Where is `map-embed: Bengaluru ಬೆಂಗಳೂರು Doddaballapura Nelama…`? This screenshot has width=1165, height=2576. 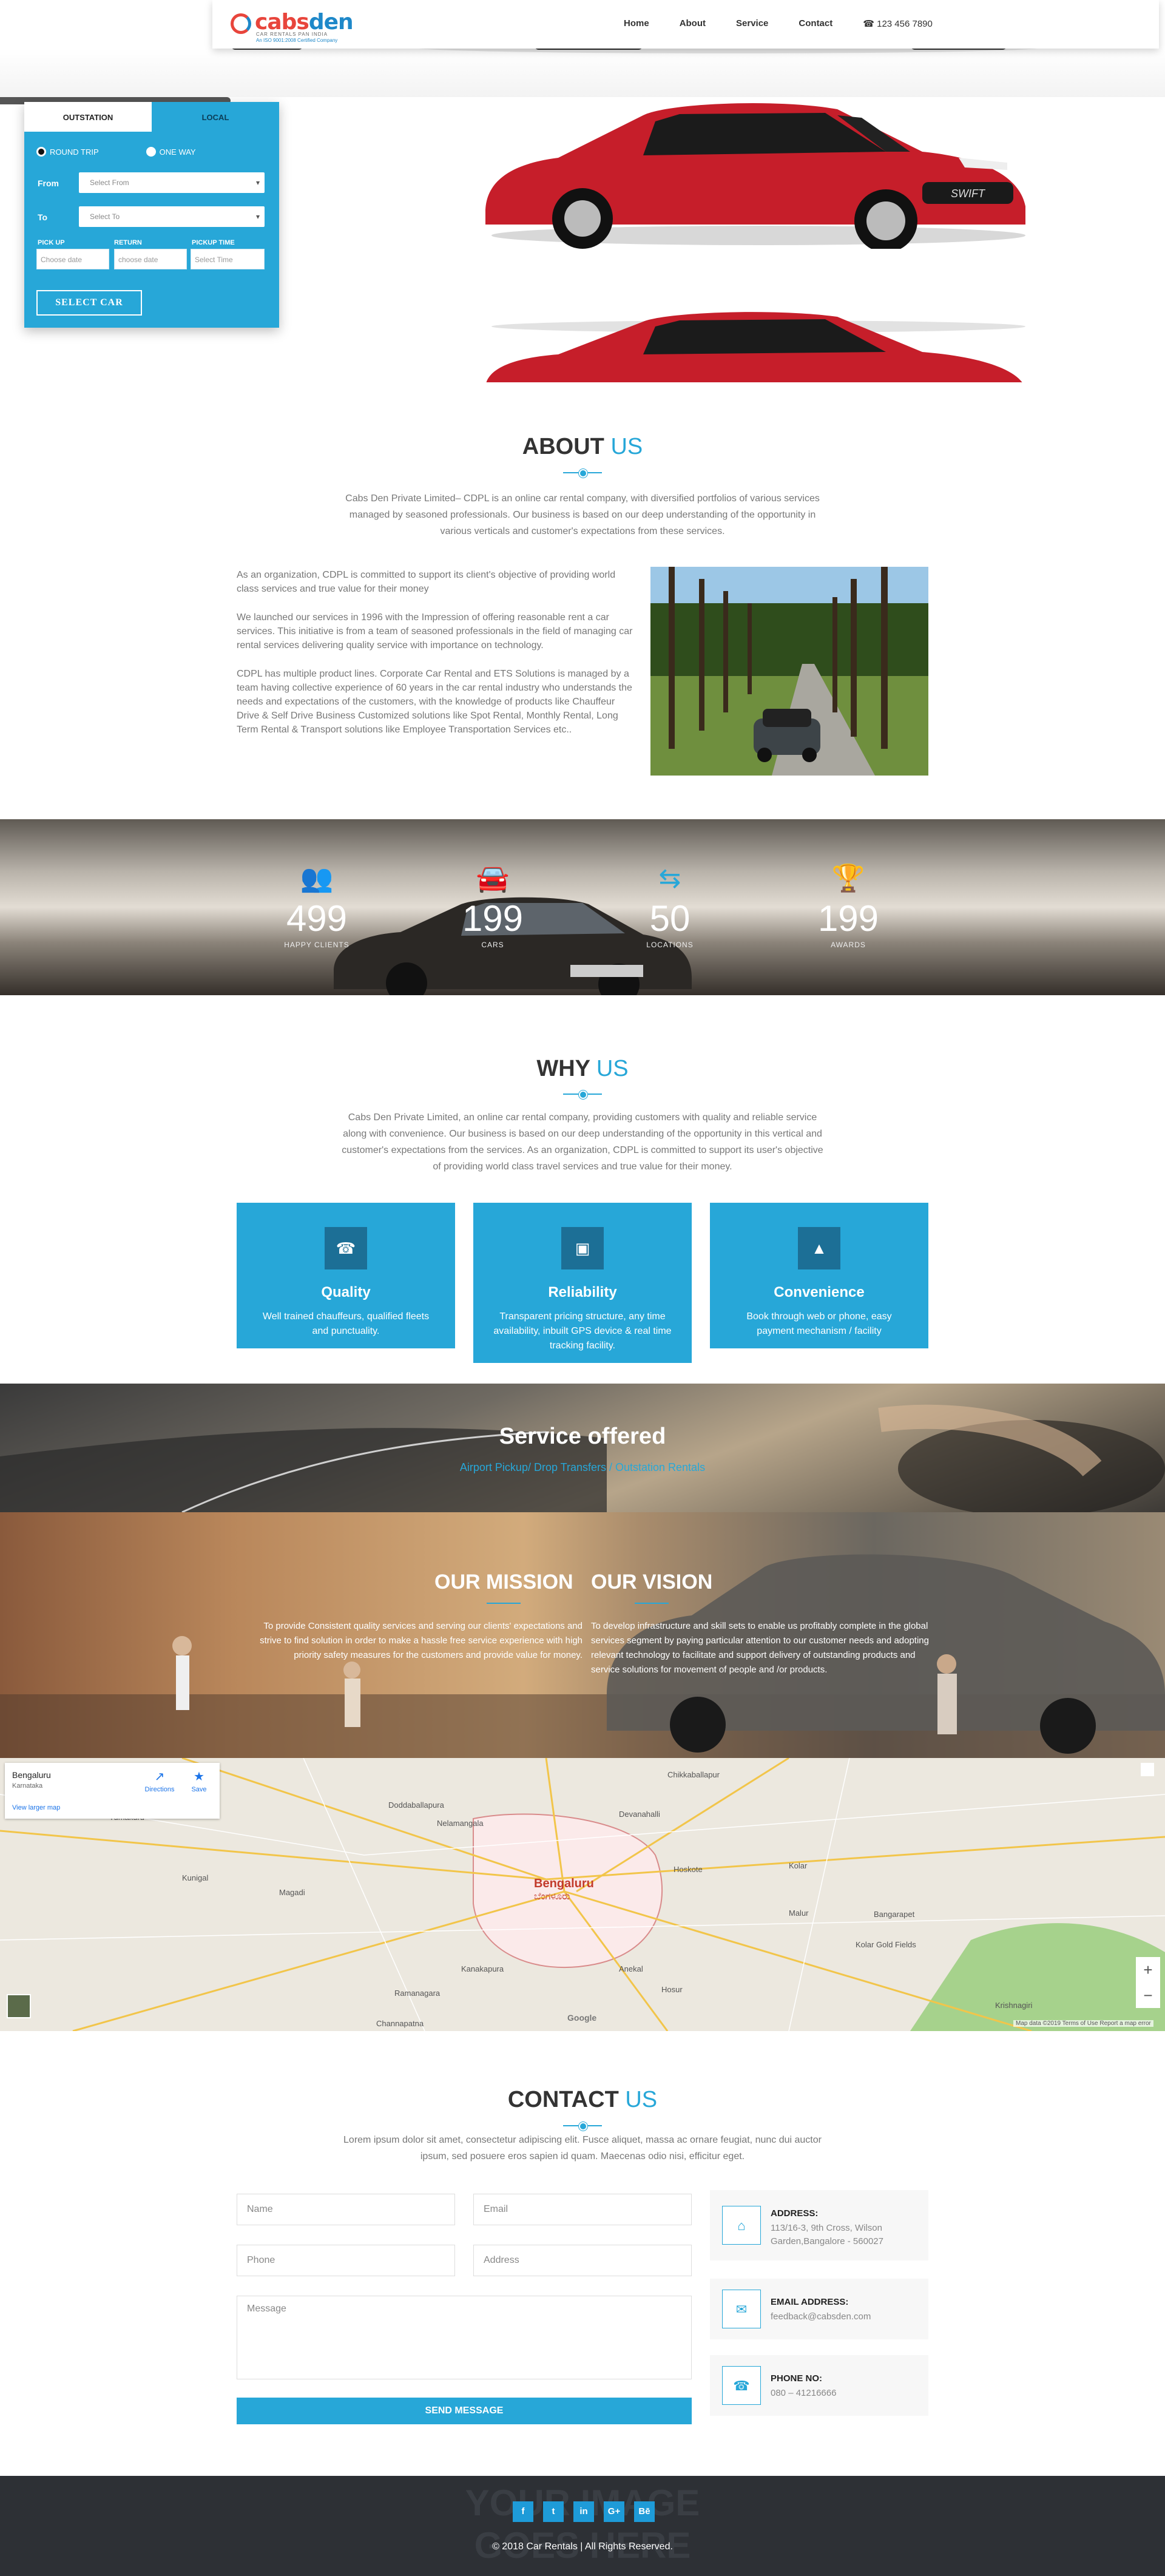 map-embed: Bengaluru ಬೆಂಗಳೂರು Doddaballapura Nelama… is located at coordinates (582, 1894).